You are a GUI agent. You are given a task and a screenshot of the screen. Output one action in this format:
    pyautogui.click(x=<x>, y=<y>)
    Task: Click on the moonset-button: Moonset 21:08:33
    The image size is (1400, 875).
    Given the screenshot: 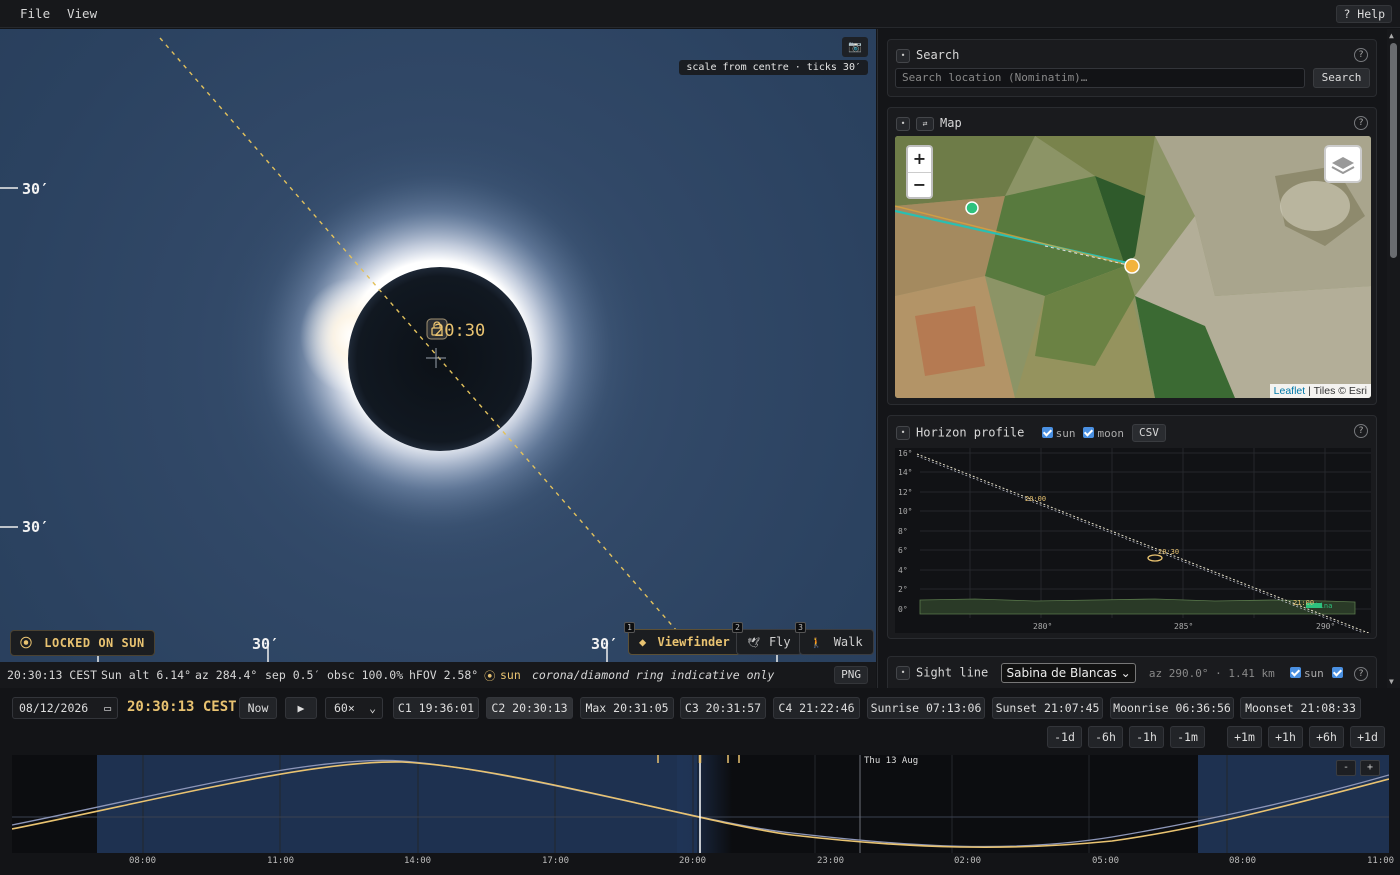 What is the action you would take?
    pyautogui.click(x=1300, y=708)
    